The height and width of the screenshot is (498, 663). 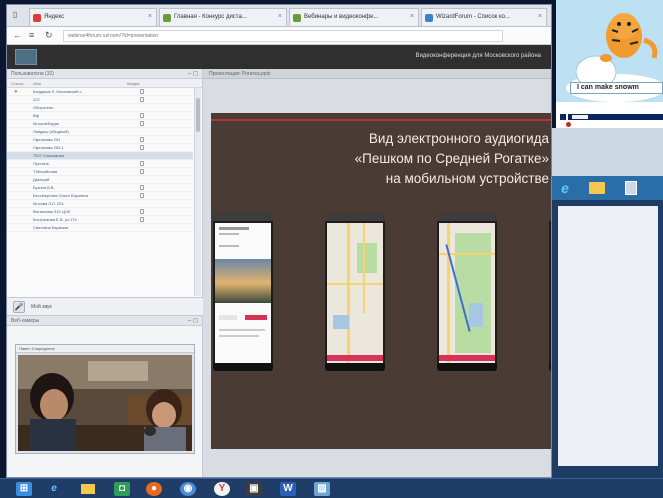 What do you see at coordinates (100, 164) in the screenshot?
I see `participant-row: Пустынь` at bounding box center [100, 164].